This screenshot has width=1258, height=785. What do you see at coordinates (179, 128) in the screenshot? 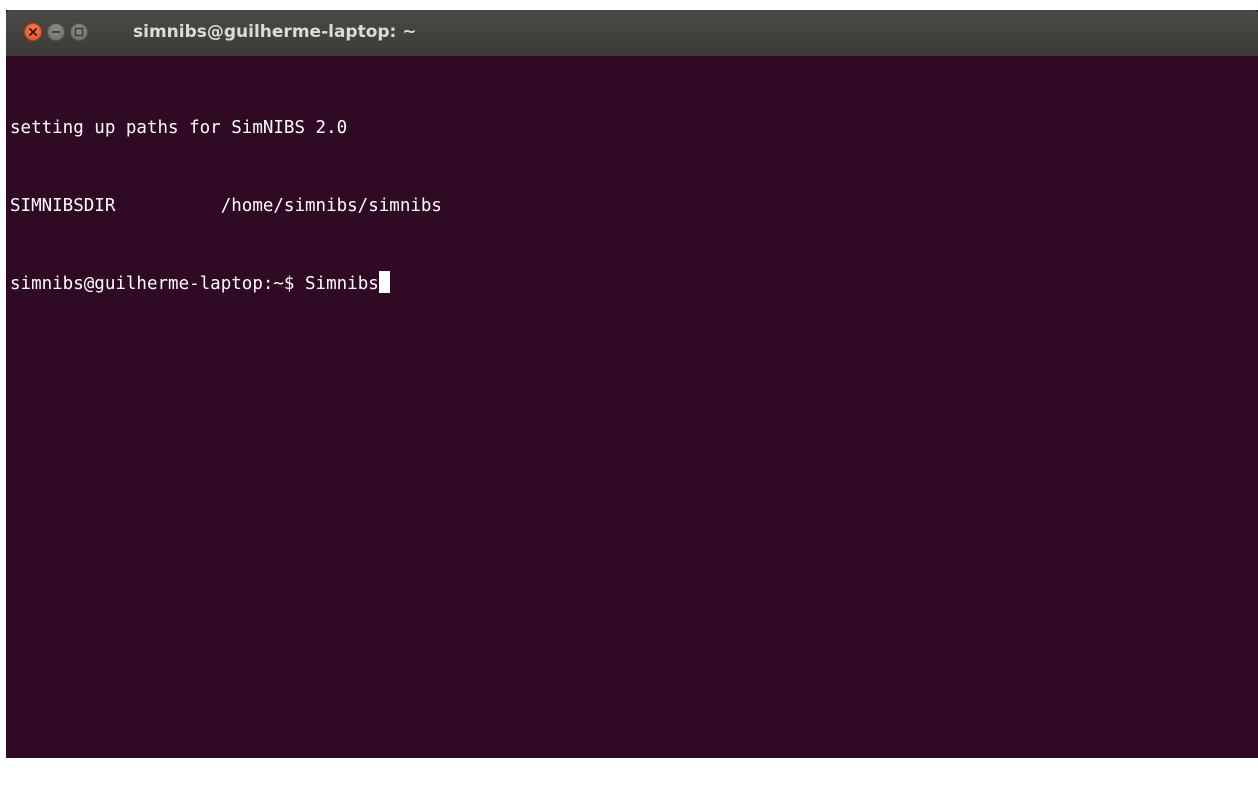
I see `output-line: setting up paths for SimNIBS 2.0` at bounding box center [179, 128].